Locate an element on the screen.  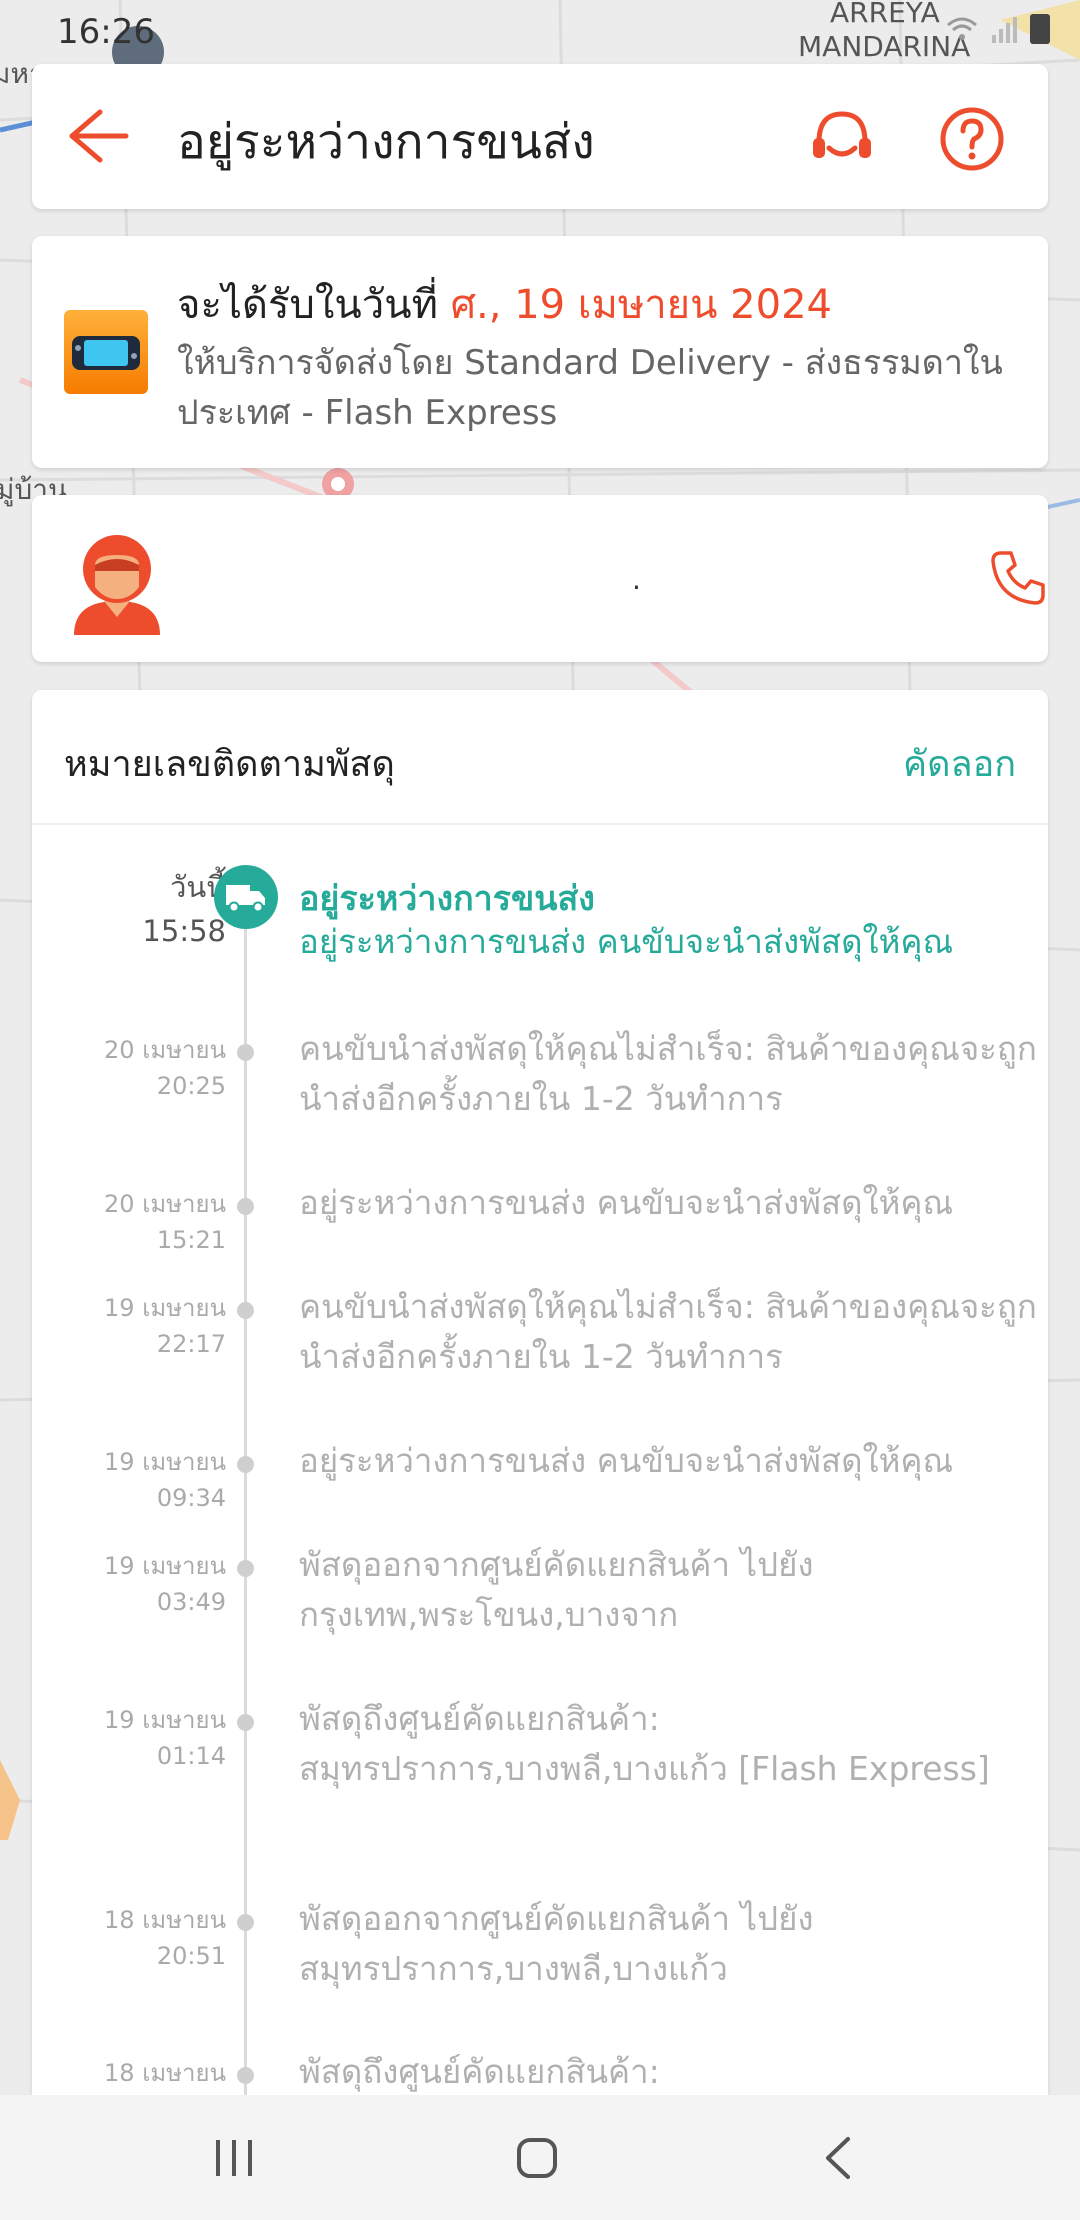
timeline-date: 18 เมษายน 20:51 is located at coordinates (165, 1938).